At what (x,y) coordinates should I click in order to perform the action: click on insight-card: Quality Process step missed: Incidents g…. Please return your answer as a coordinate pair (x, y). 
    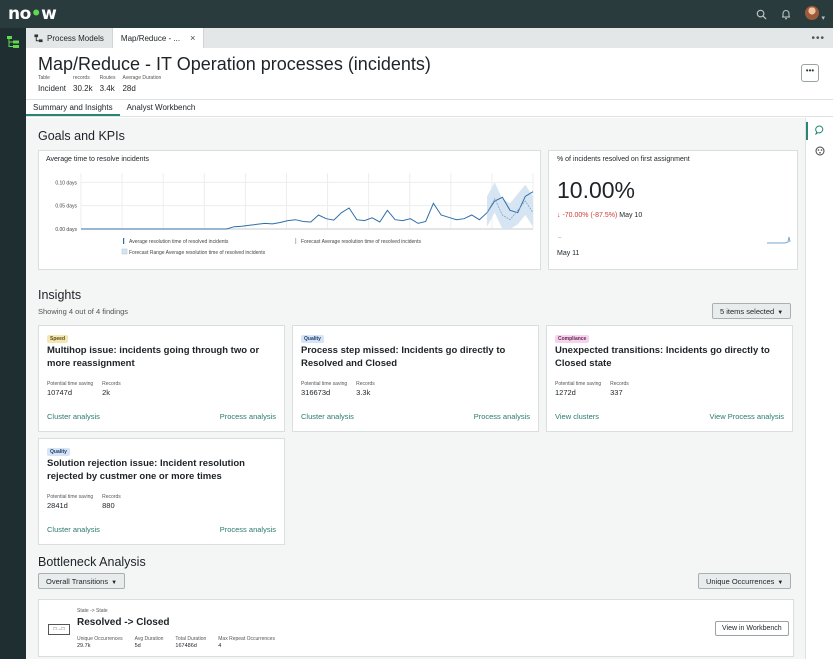
    Looking at the image, I should click on (415, 378).